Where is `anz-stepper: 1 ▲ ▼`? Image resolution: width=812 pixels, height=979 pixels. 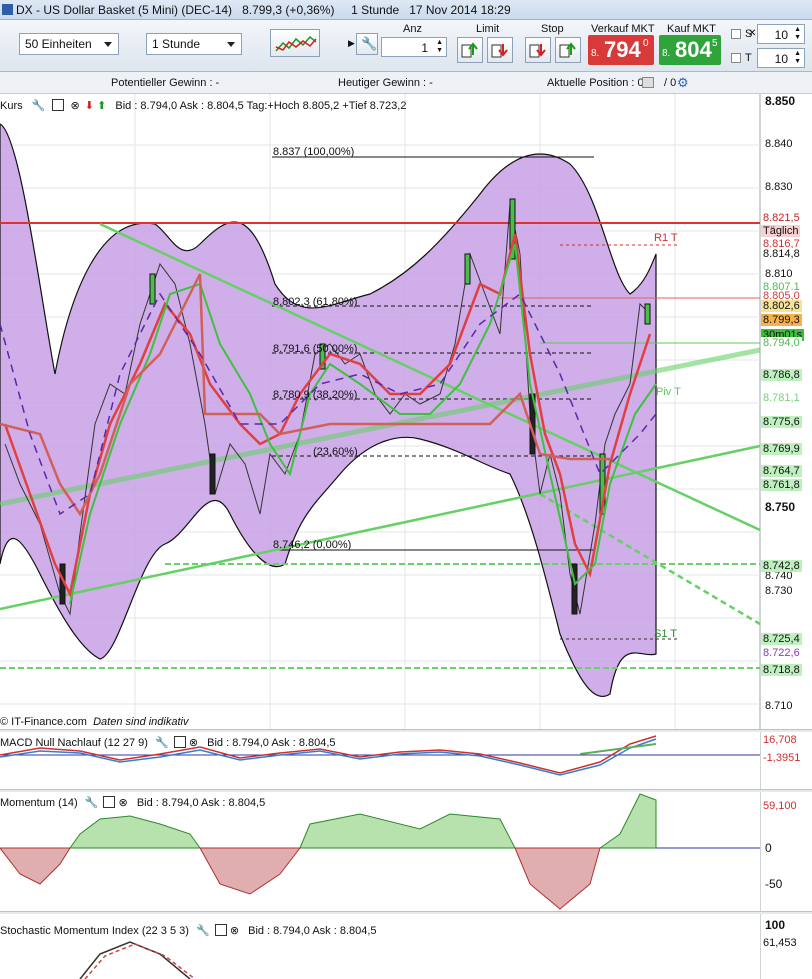
anz-stepper: 1 ▲ ▼ is located at coordinates (414, 47).